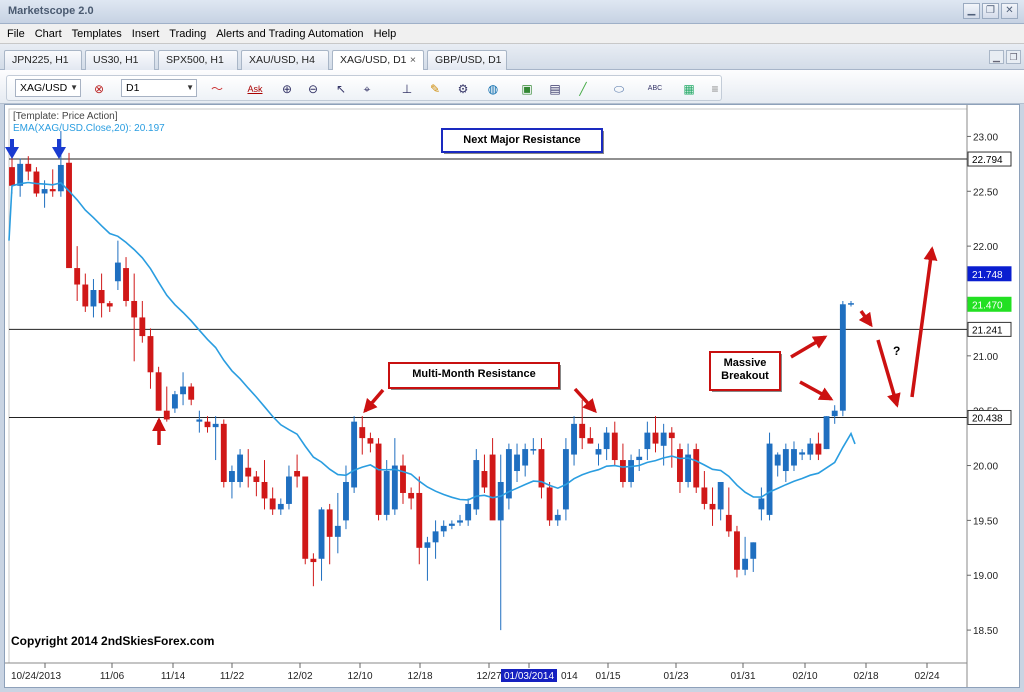  Describe the element at coordinates (367, 89) in the screenshot. I see `crosshair-icon: ⌖` at that location.